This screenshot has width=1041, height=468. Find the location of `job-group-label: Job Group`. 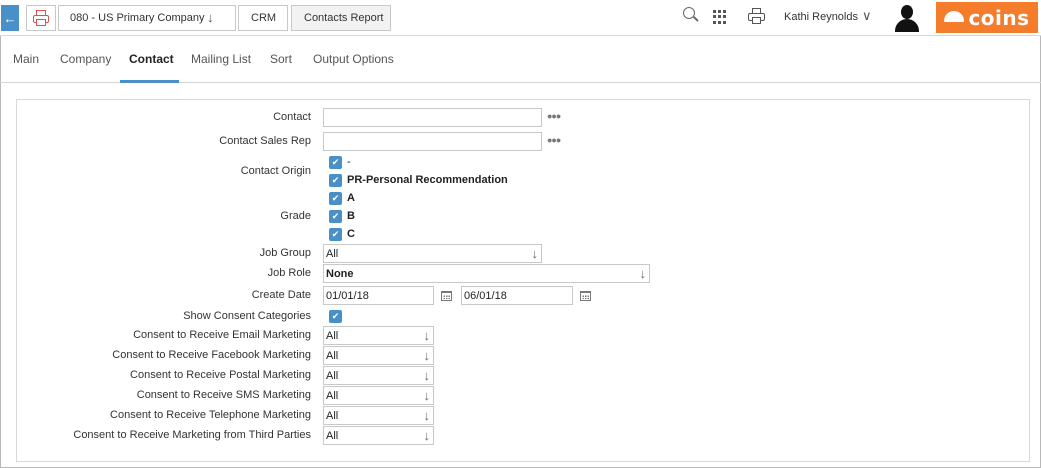

job-group-label: Job Group is located at coordinates (285, 253).